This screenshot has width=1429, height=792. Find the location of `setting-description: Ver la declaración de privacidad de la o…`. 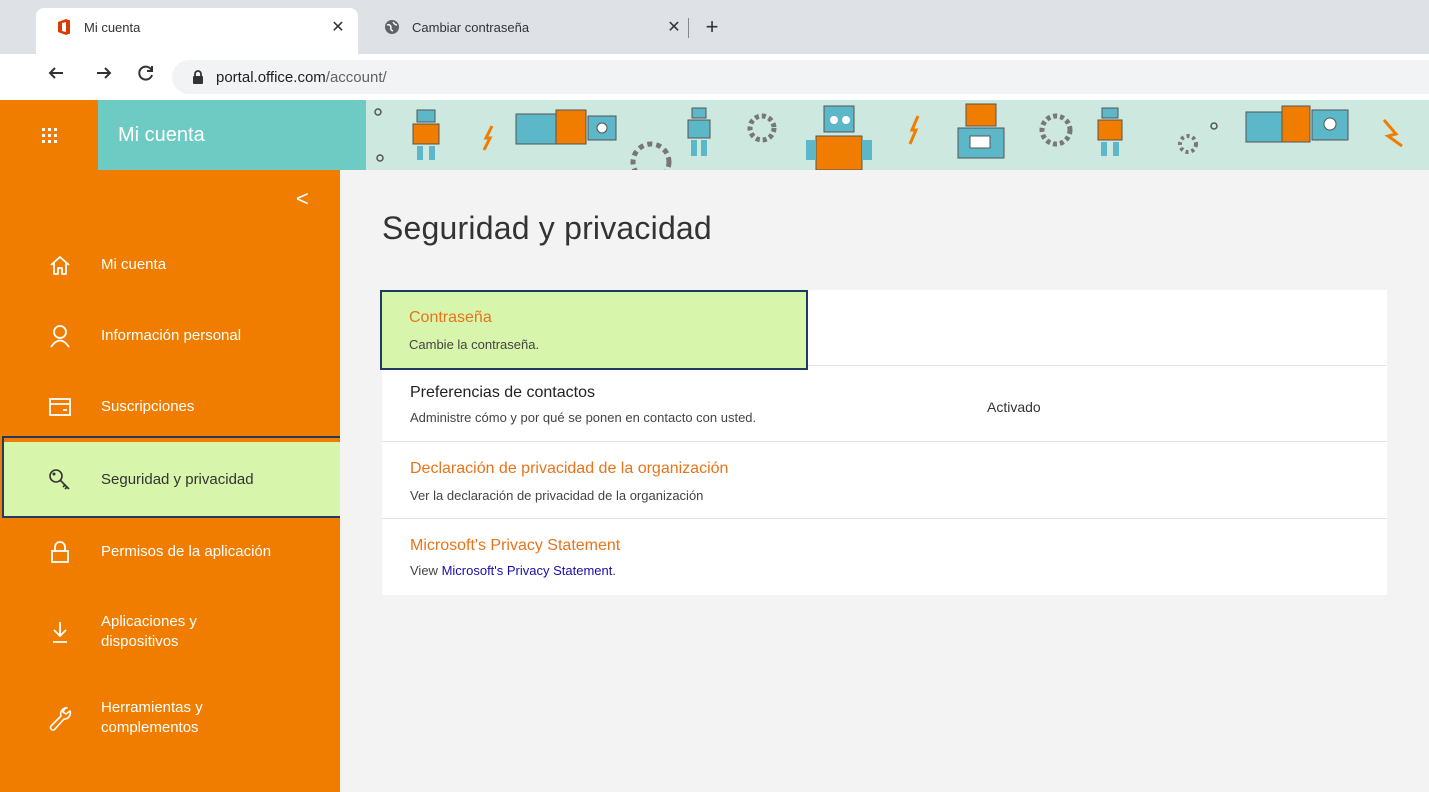

setting-description: Ver la declaración de privacidad de la o… is located at coordinates (557, 495).